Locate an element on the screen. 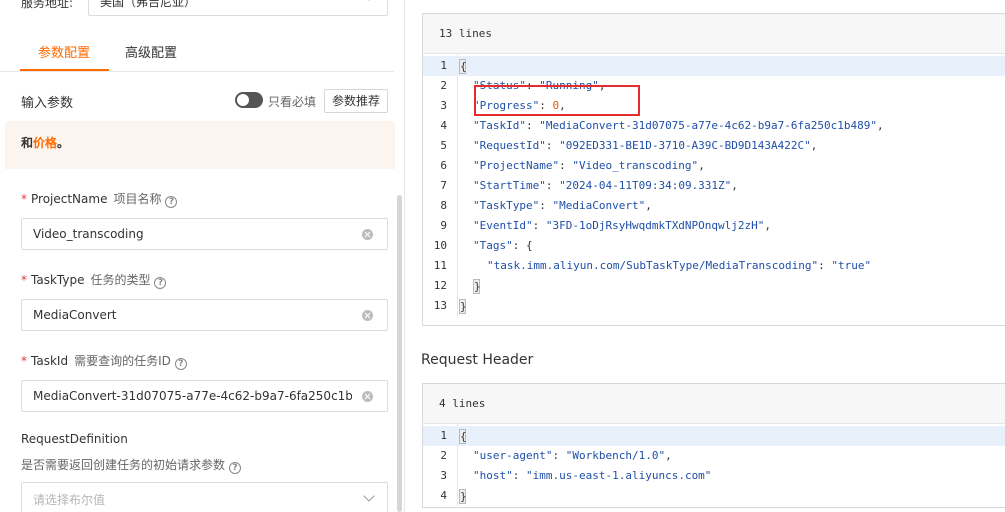 Image resolution: width=1005 pixels, height=512 pixels. task-type-field-name: TaskType is located at coordinates (58, 280).